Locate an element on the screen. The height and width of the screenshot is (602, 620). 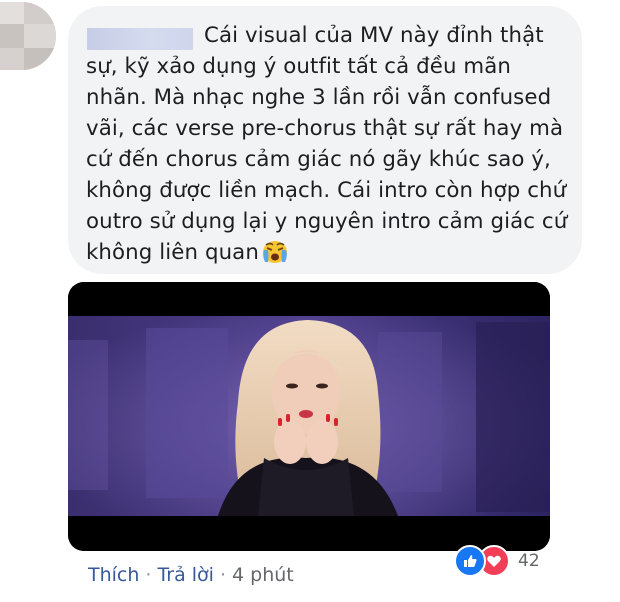
comment-actions: Thích · Trả lời · 4 phút is located at coordinates (191, 575).